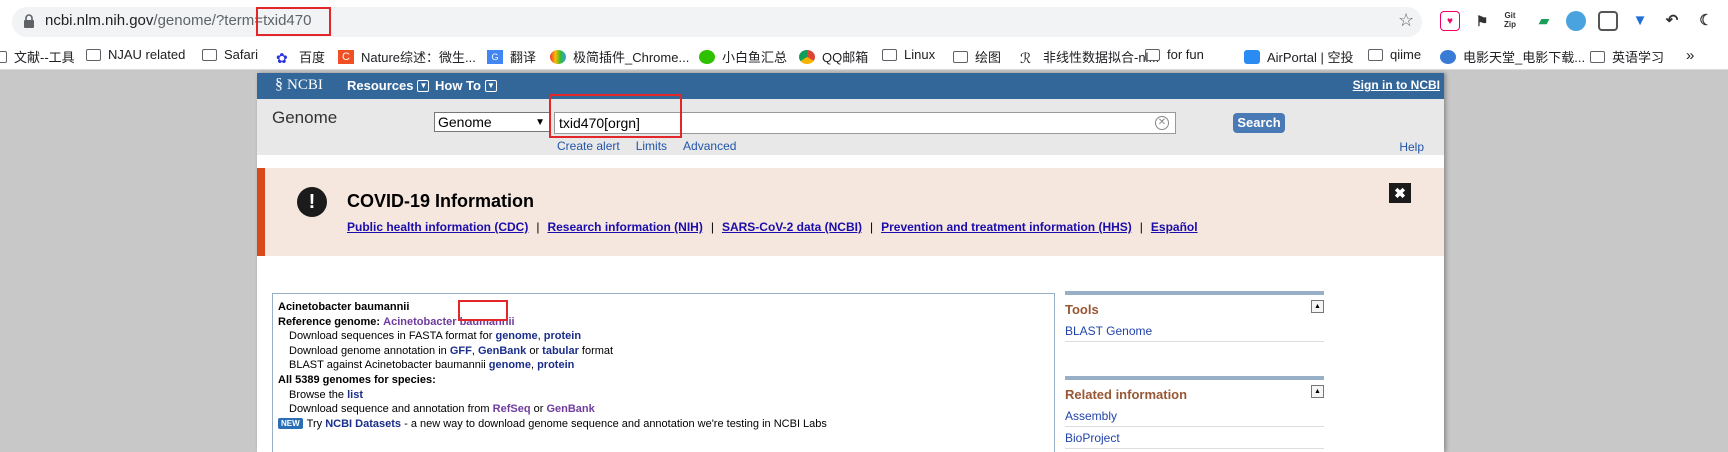 This screenshot has height=452, width=1728. Describe the element at coordinates (458, 85) in the screenshot. I see `howto-label: How To` at that location.